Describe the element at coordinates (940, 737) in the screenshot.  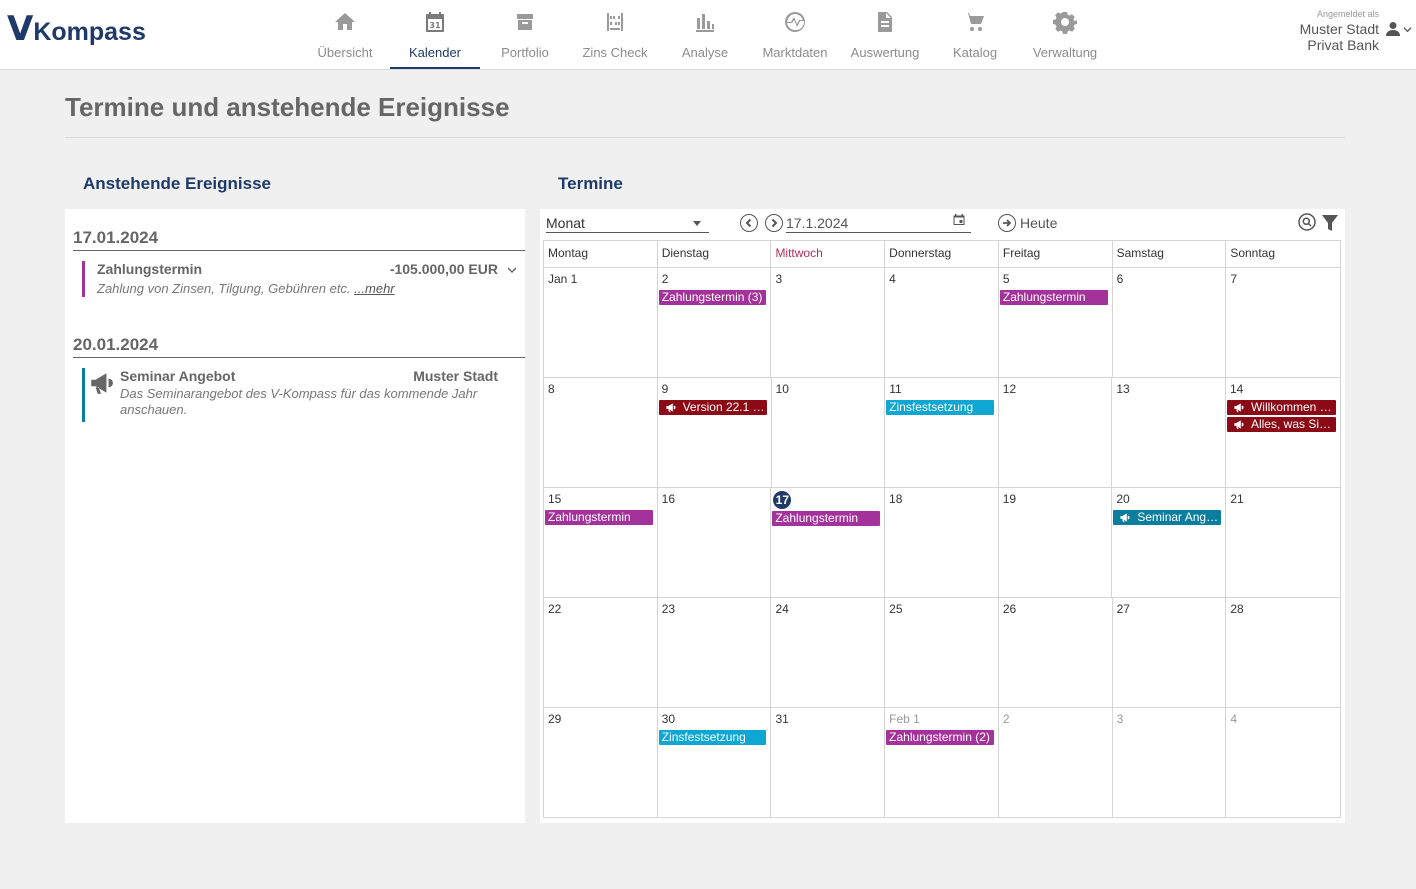
I see `calendar-event: Zahlungstermin (2)` at that location.